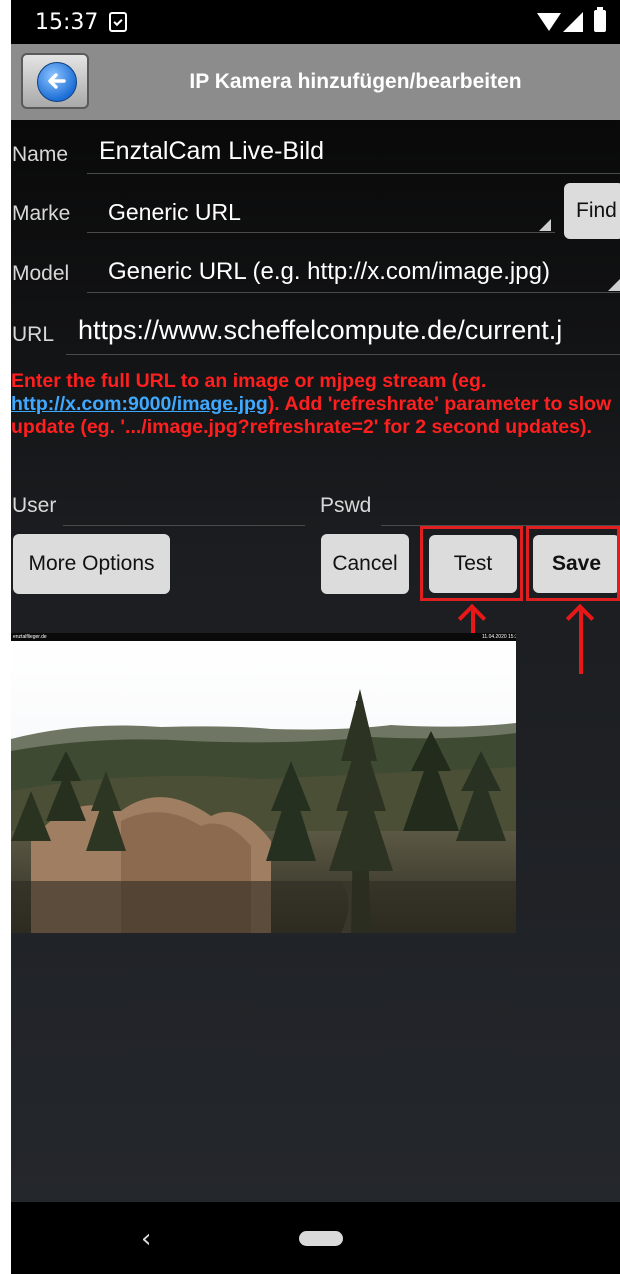  Describe the element at coordinates (349, 330) in the screenshot. I see `url-input: https://www.scheffelcompute.de/current.j` at that location.